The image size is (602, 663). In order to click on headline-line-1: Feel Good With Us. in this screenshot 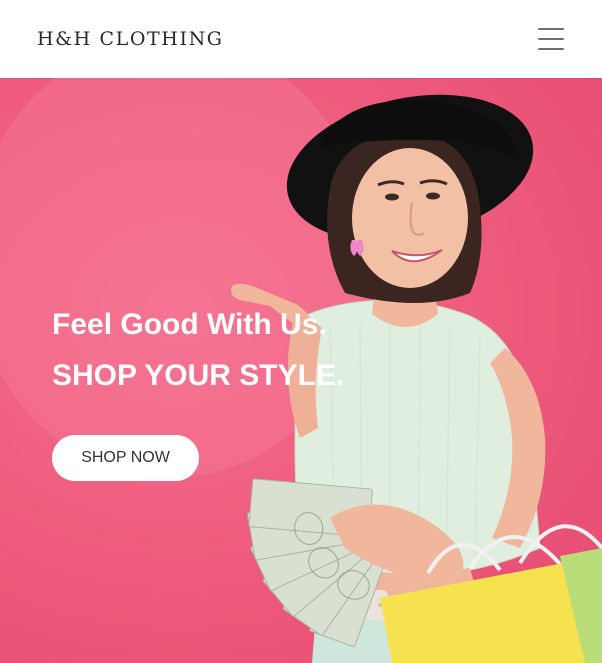, I will do `click(189, 324)`.